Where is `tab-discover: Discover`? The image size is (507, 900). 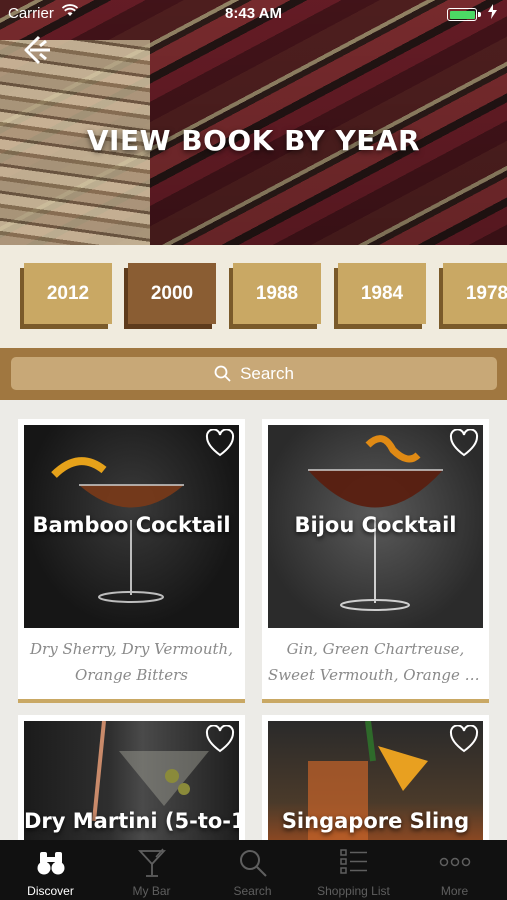
tab-discover: Discover is located at coordinates (50, 870).